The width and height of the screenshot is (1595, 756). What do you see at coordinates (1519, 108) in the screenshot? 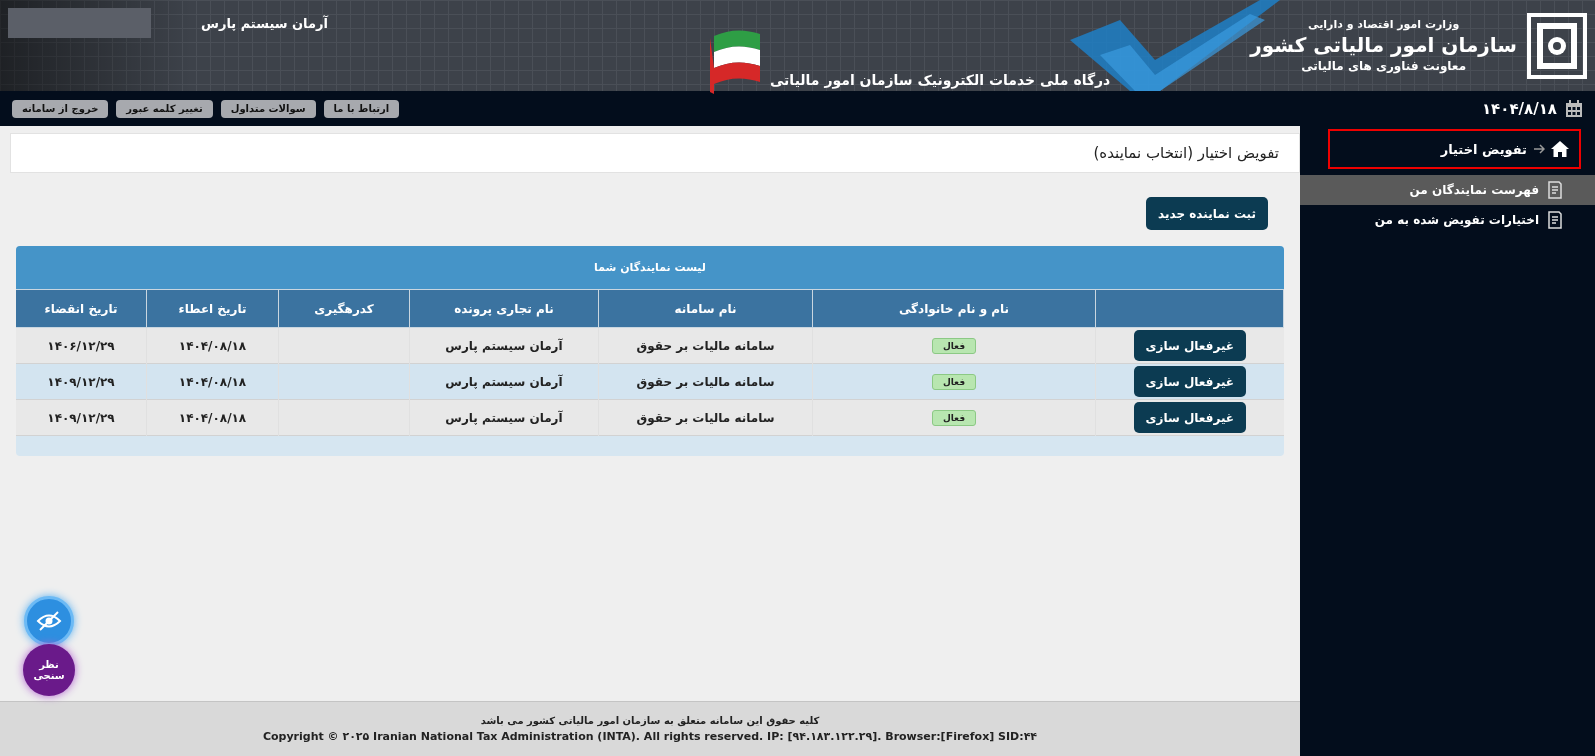
I see `current-date: ۱۴۰۴/۸/۱۸` at bounding box center [1519, 108].